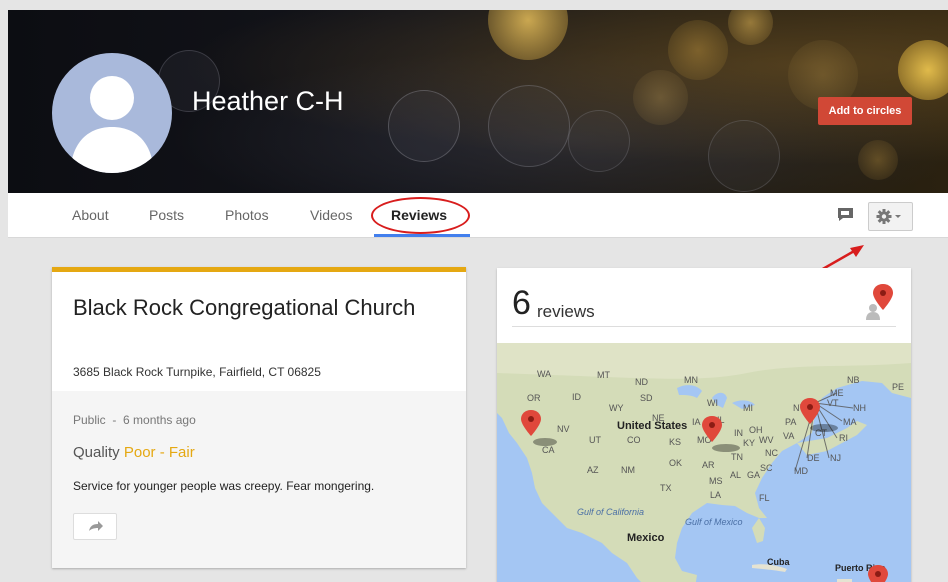 The image size is (948, 582). What do you see at coordinates (521, 303) in the screenshot?
I see `review-count: 6` at bounding box center [521, 303].